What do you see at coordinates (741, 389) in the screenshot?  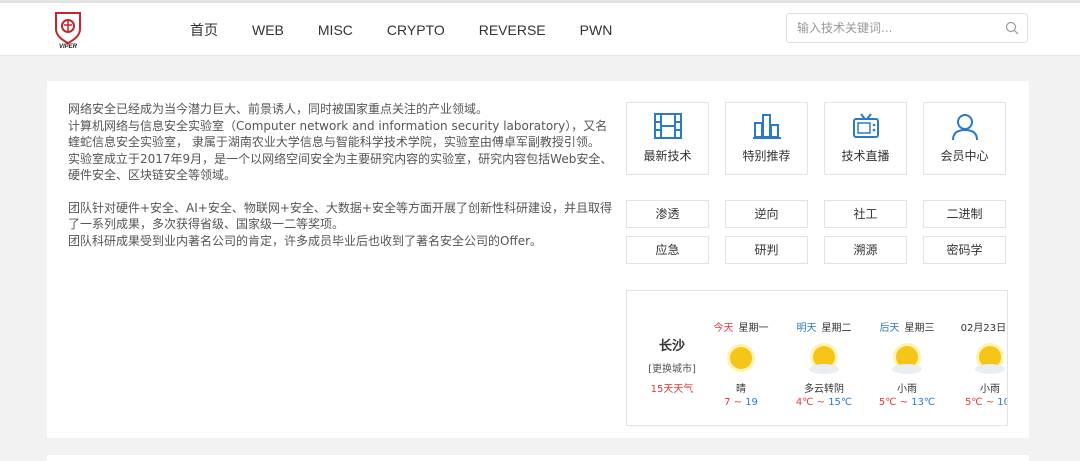 I see `day-condition: 晴` at bounding box center [741, 389].